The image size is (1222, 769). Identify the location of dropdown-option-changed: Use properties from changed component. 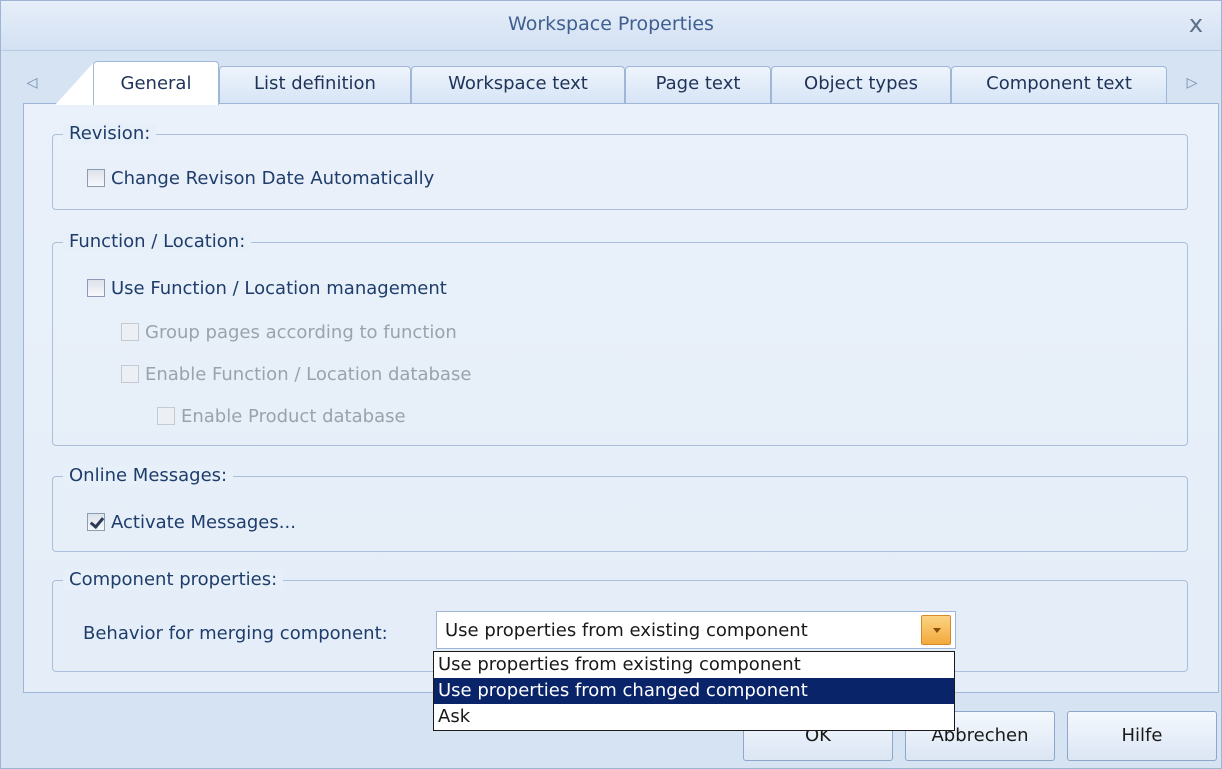
(694, 691).